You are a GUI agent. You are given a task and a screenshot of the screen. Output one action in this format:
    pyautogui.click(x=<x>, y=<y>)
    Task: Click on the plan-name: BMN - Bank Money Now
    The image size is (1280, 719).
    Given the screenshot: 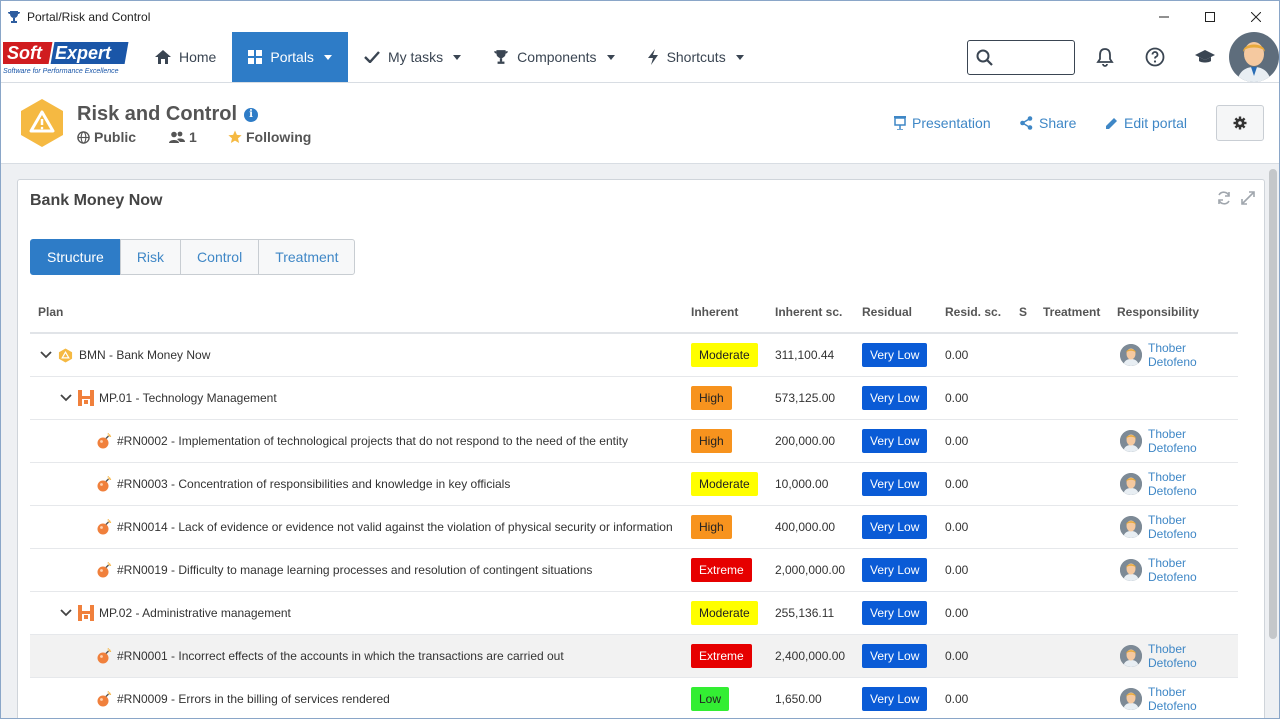 What is the action you would take?
    pyautogui.click(x=144, y=355)
    